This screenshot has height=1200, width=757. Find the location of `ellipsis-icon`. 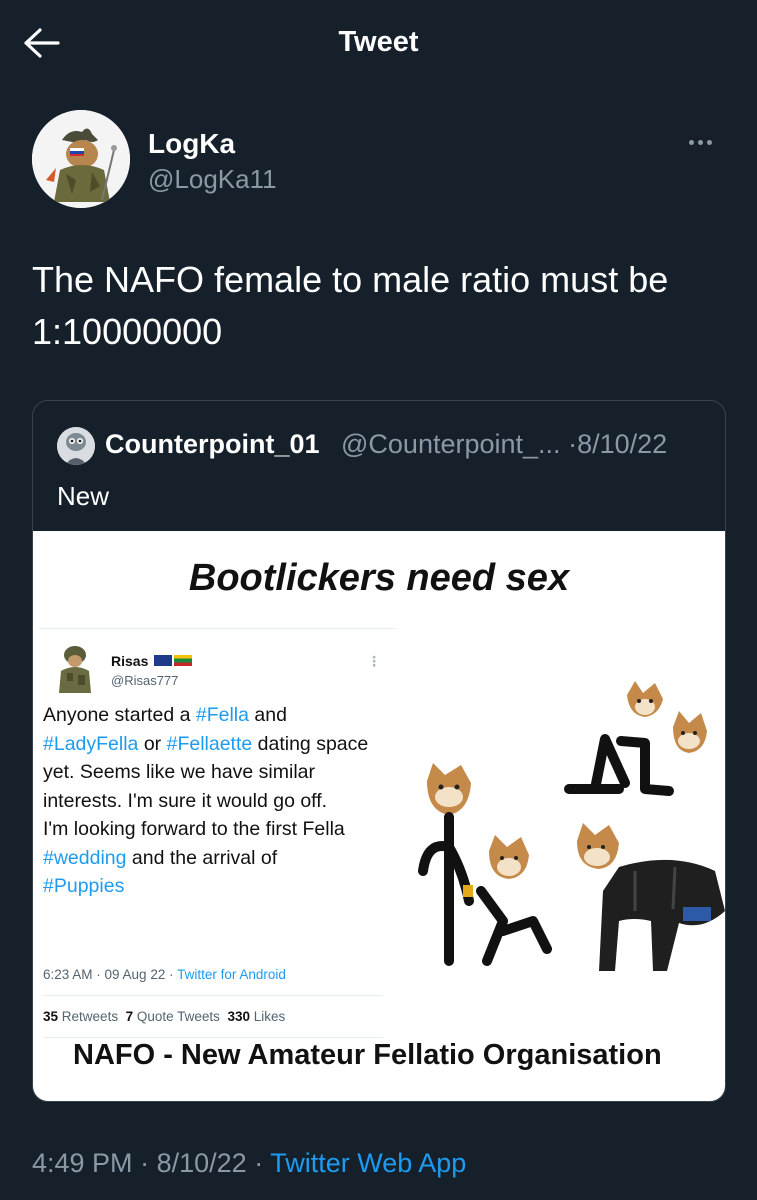

ellipsis-icon is located at coordinates (691, 142).